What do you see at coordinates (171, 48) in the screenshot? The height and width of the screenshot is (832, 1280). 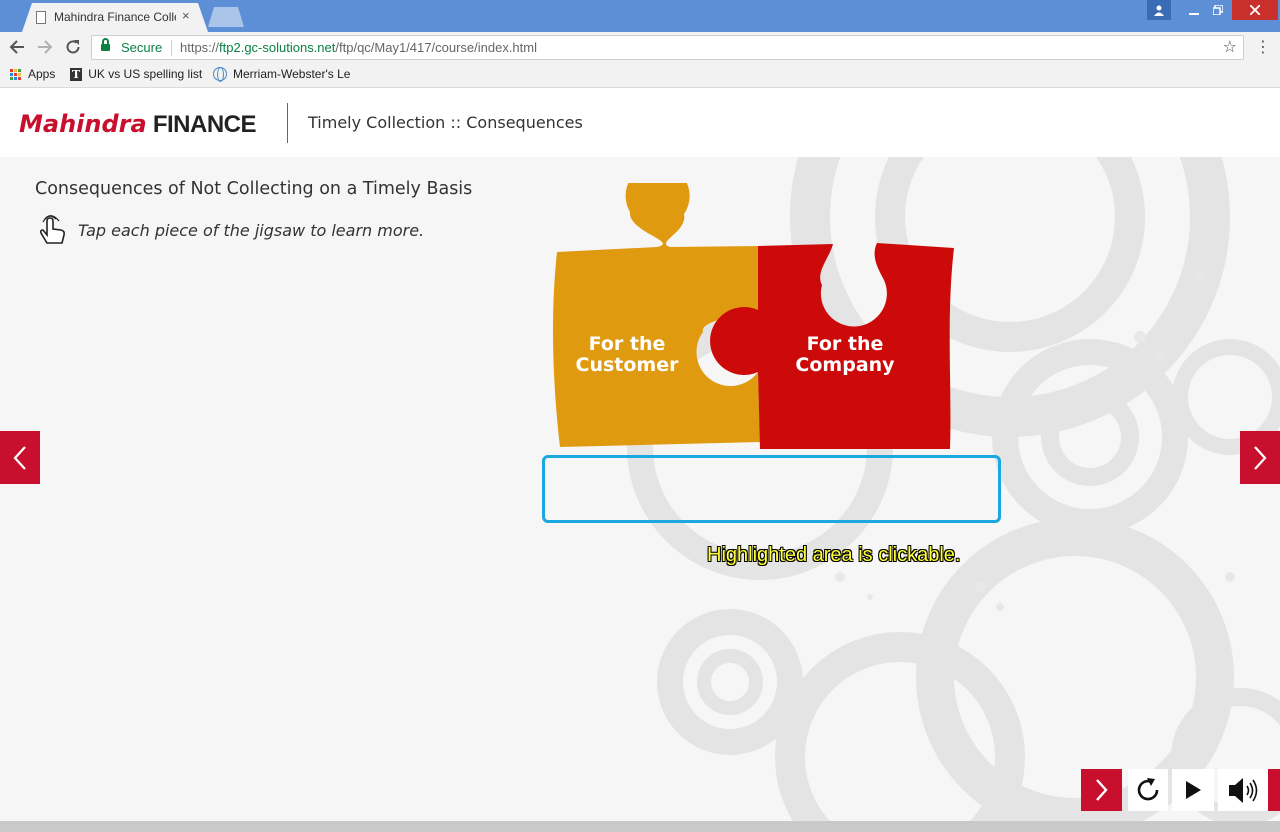 I see `address-divider` at bounding box center [171, 48].